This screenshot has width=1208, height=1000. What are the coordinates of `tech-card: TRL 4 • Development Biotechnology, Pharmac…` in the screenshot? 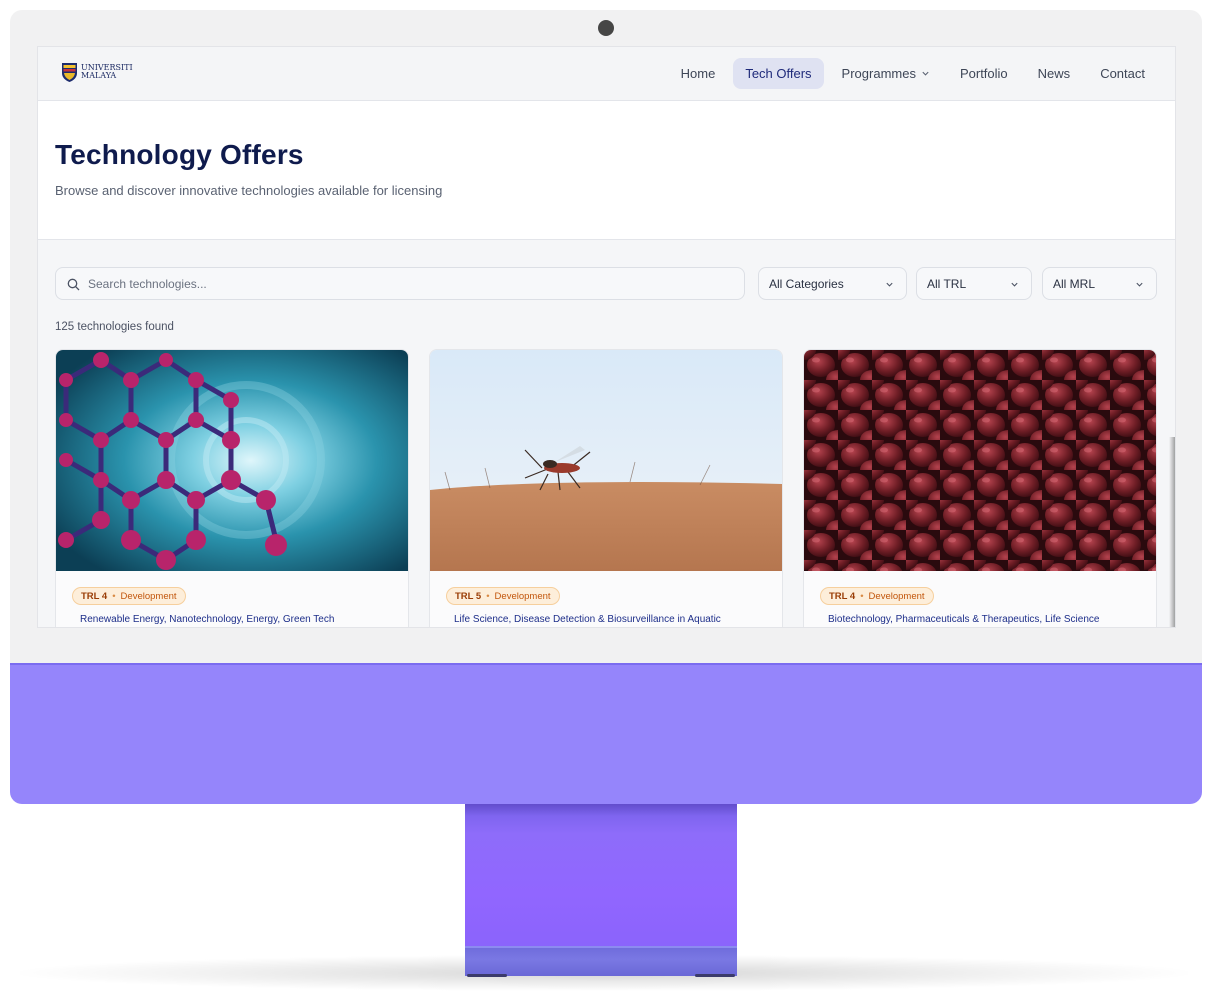 It's located at (980, 488).